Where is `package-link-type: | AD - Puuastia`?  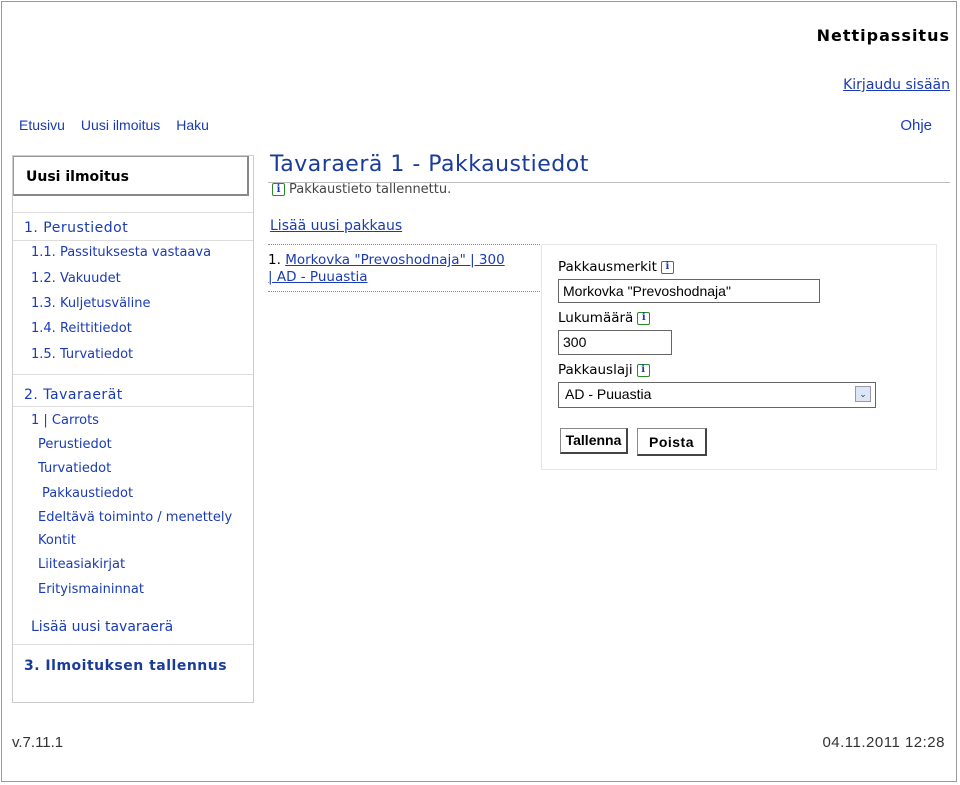
package-link-type: | AD - Puuastia is located at coordinates (318, 277).